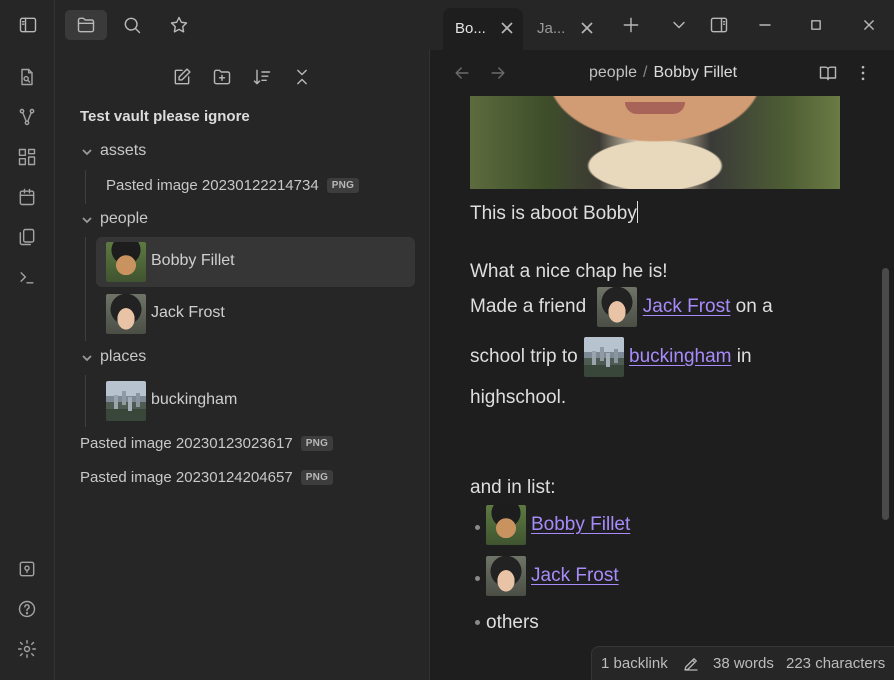 This screenshot has height=680, width=894. Describe the element at coordinates (123, 356) in the screenshot. I see `folder-label: places` at that location.